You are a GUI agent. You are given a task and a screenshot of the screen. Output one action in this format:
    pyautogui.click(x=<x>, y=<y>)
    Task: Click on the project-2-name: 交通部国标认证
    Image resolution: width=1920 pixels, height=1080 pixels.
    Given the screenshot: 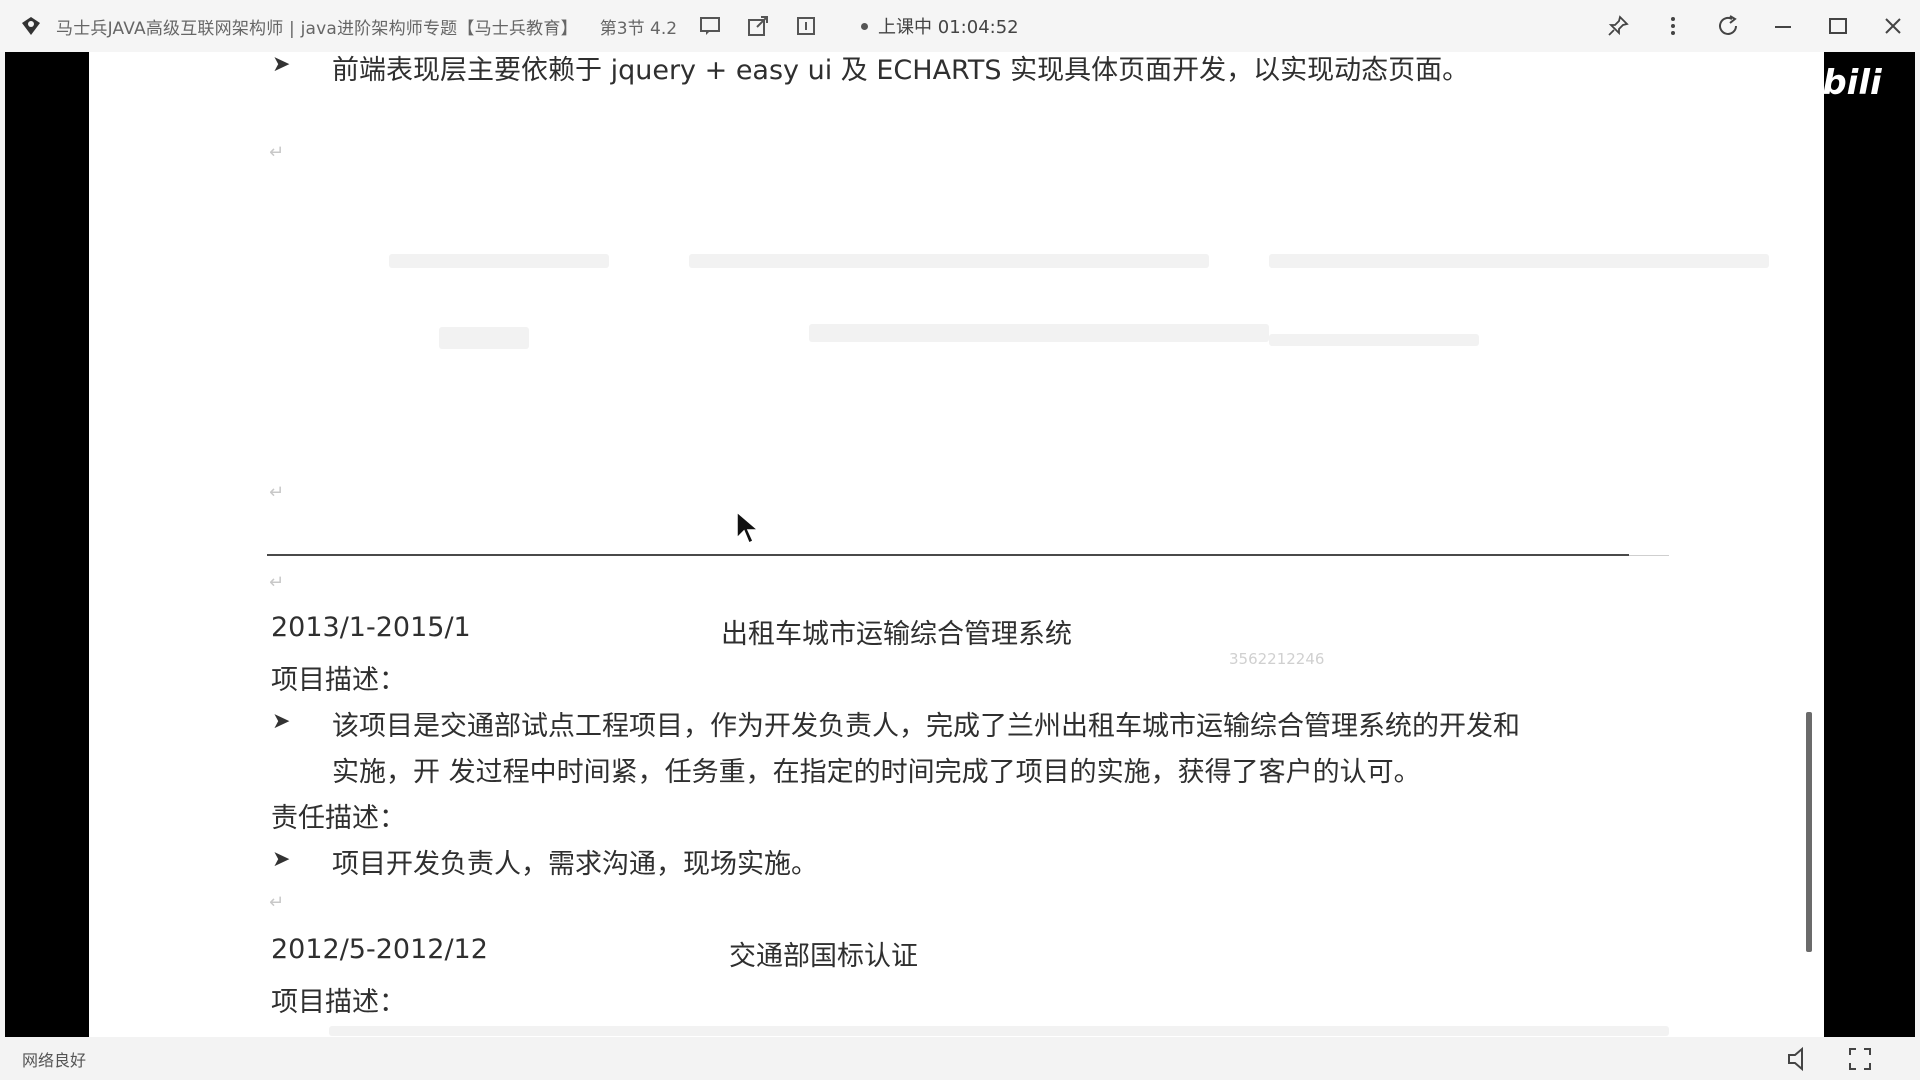 What is the action you would take?
    pyautogui.click(x=823, y=956)
    